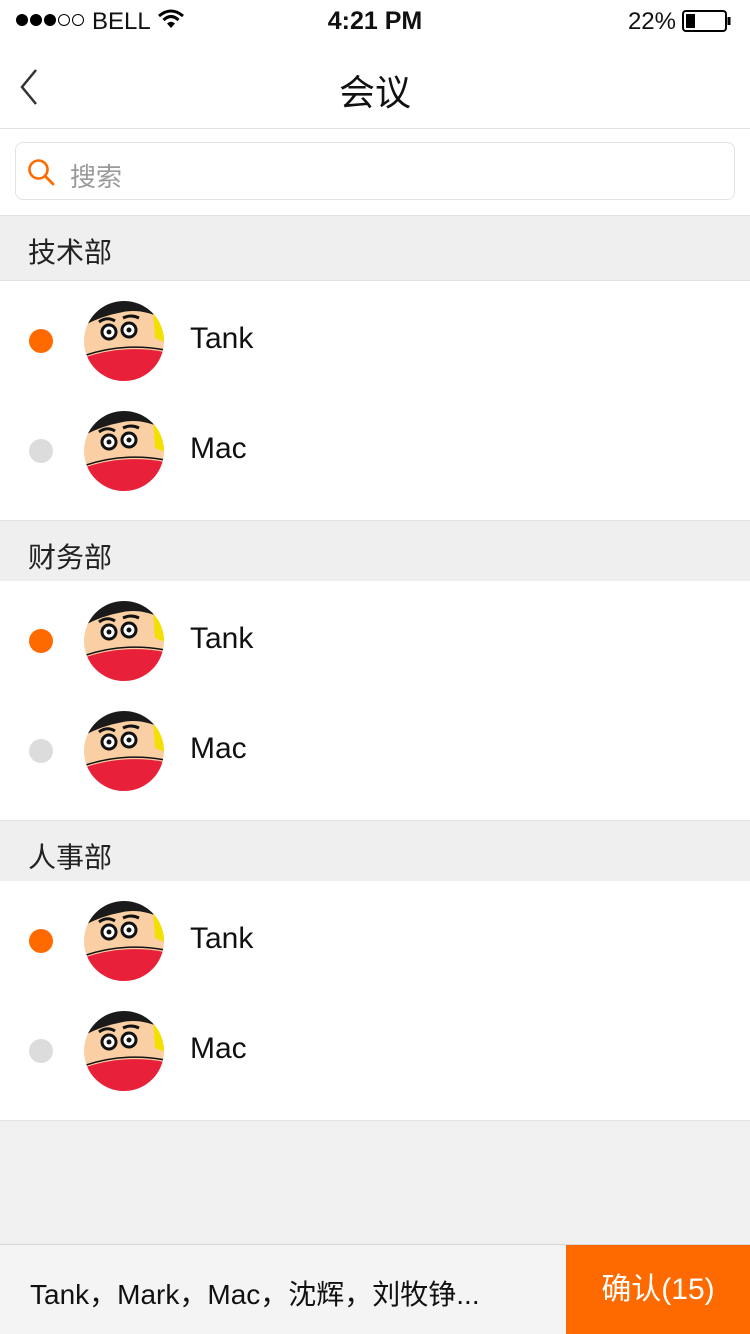 The image size is (750, 1334). Describe the element at coordinates (651, 21) in the screenshot. I see `battery-percent: 22%` at that location.